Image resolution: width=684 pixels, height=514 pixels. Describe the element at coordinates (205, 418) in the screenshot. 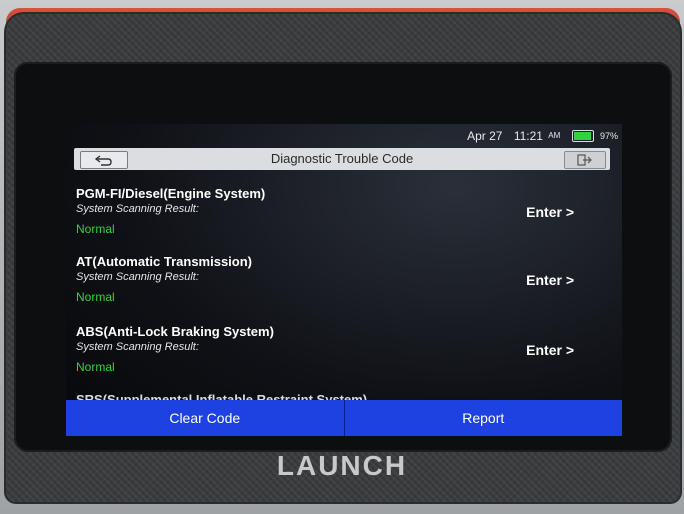

I see `clear-code-button: Clear Code` at that location.